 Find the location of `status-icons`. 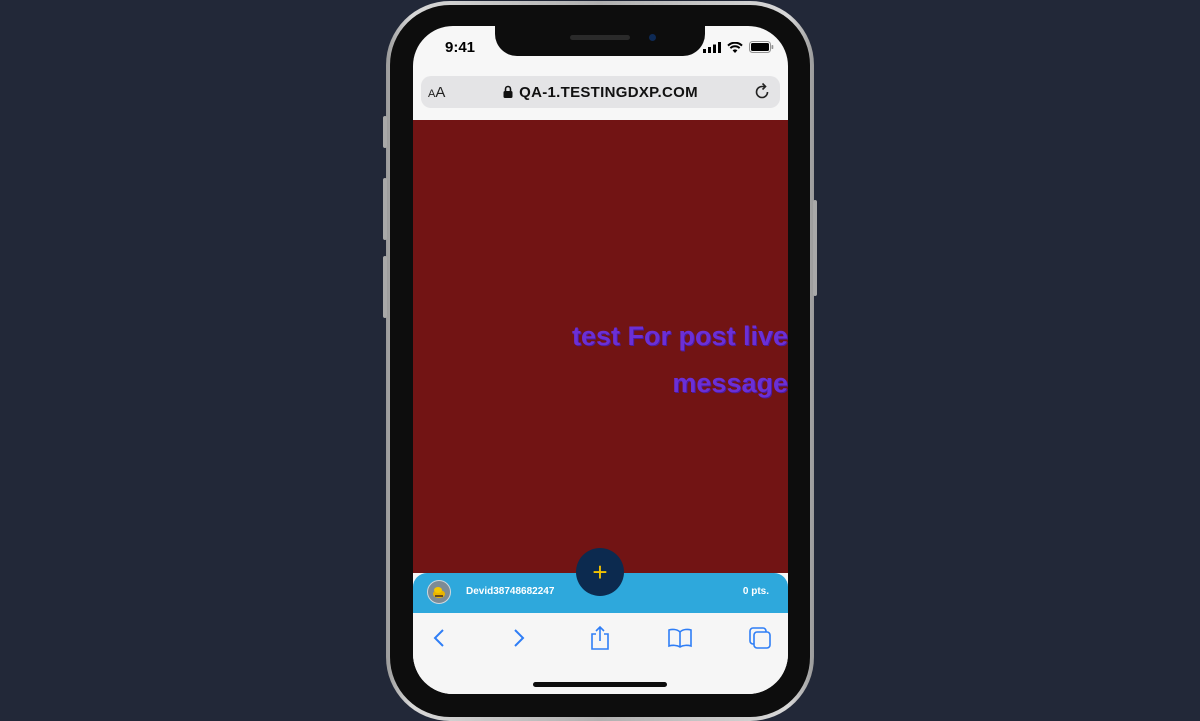

status-icons is located at coordinates (738, 47).